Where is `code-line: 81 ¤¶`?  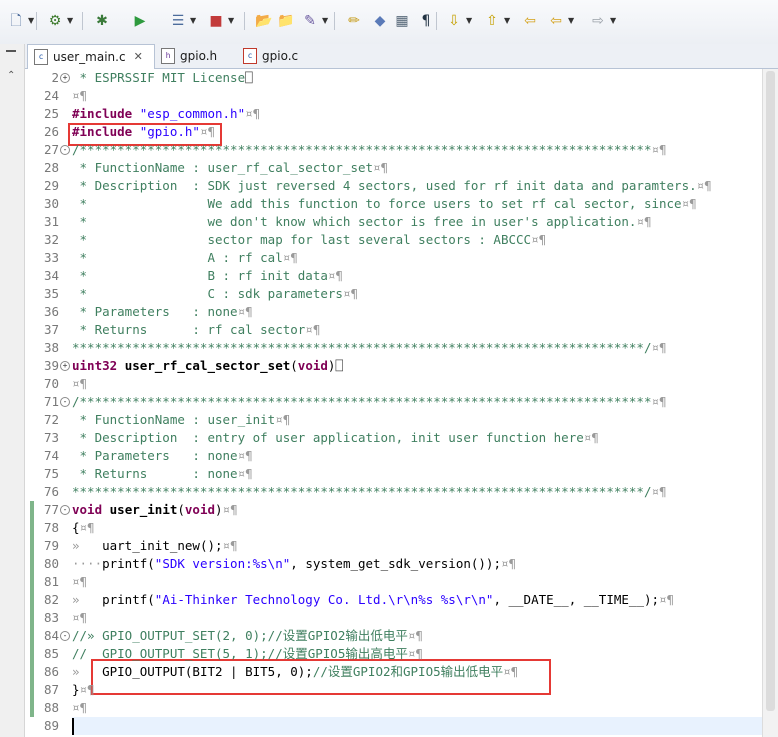
code-line: 81 ¤¶ is located at coordinates (393, 582).